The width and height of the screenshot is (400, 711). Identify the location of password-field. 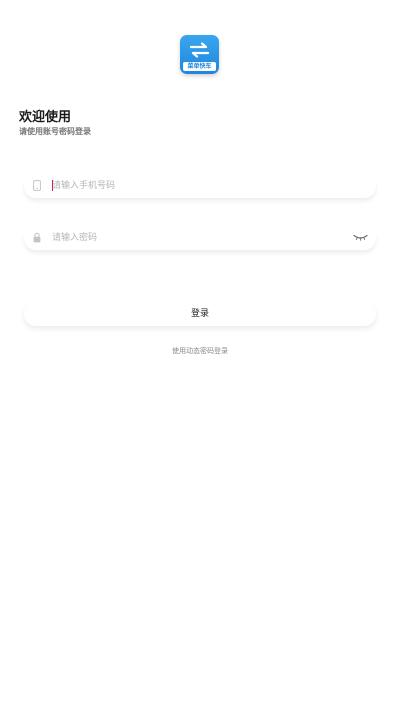
(200, 238).